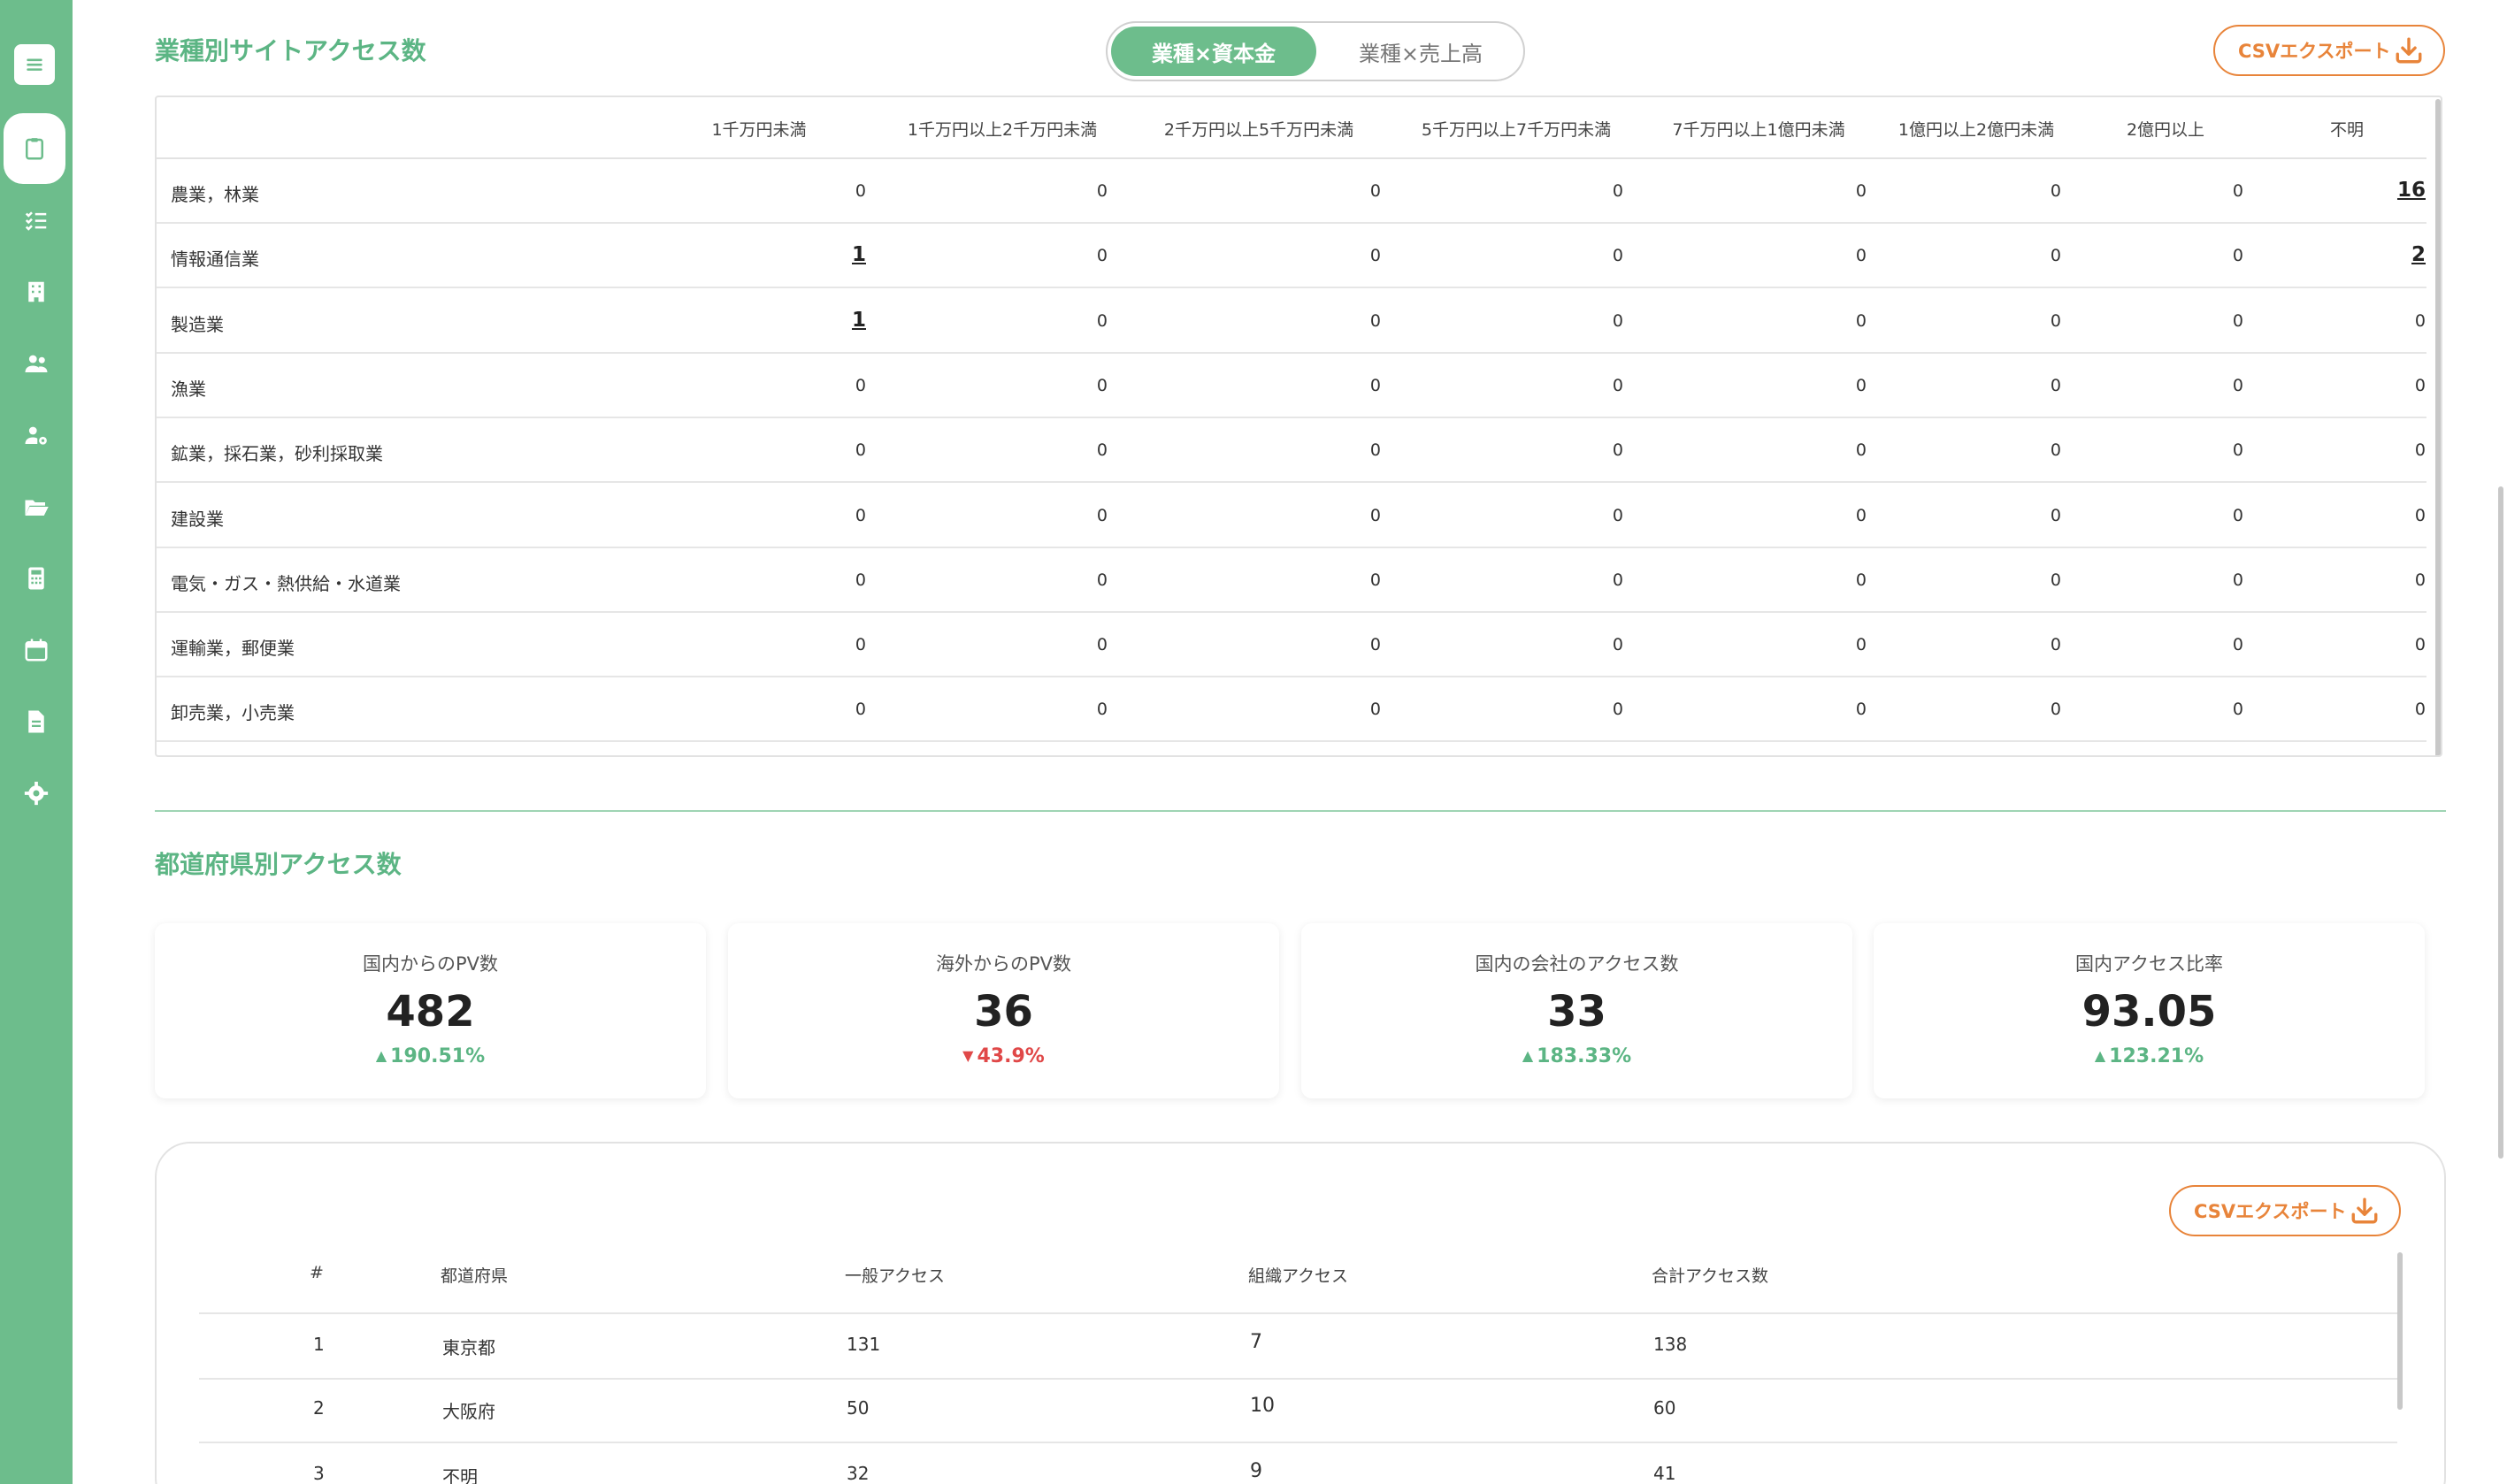 Image resolution: width=2507 pixels, height=1484 pixels. I want to click on calculator-icon, so click(36, 578).